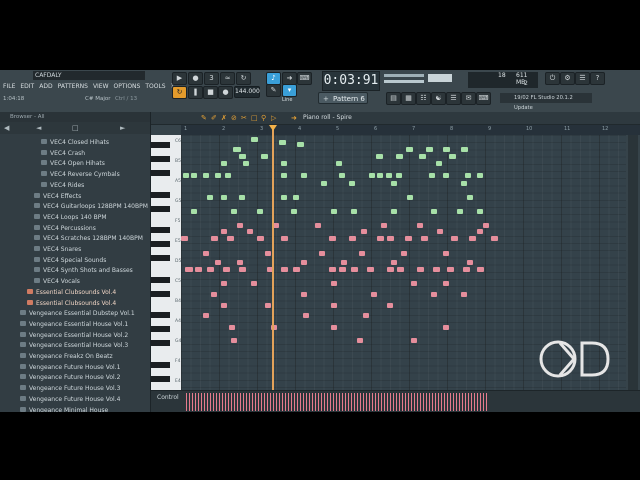  Describe the element at coordinates (65, 228) in the screenshot. I see `browser-folder-item: VEC4 Percussions` at that location.